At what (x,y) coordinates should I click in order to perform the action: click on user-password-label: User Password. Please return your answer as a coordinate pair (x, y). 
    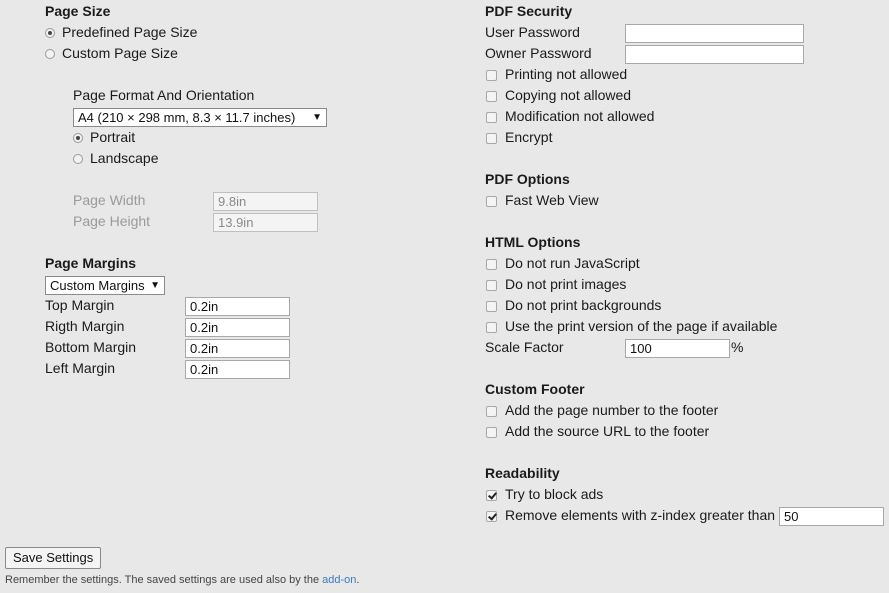
    Looking at the image, I should click on (532, 32).